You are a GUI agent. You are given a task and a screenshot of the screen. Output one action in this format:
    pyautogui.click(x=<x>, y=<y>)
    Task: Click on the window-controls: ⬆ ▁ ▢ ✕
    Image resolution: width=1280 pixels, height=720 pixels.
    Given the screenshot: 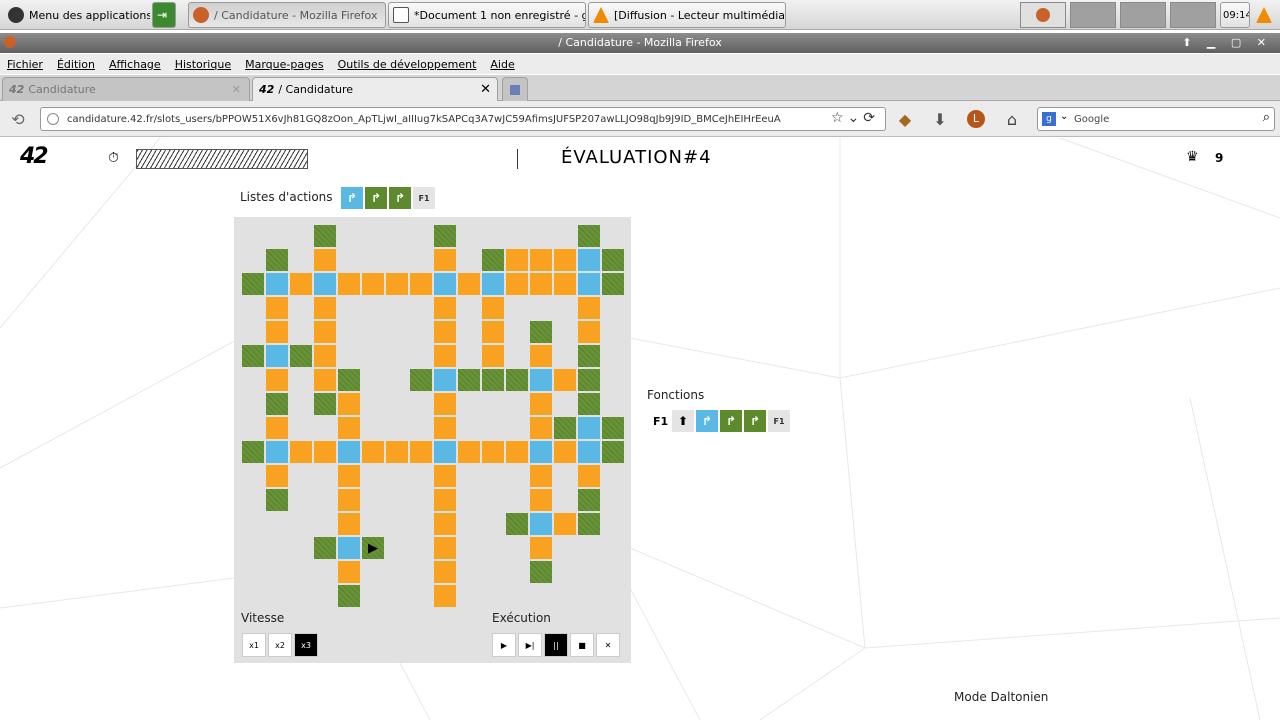 What is the action you would take?
    pyautogui.click(x=1227, y=43)
    